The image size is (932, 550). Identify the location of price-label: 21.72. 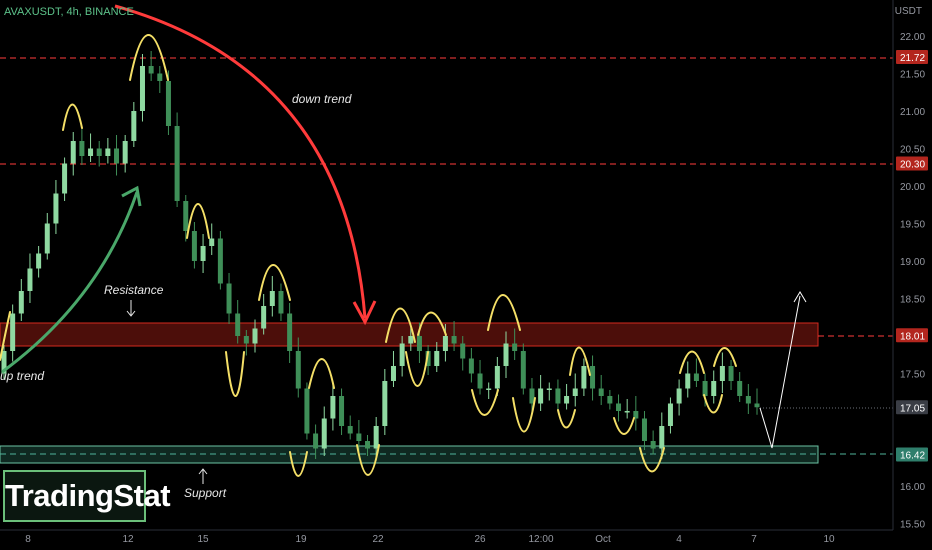
(912, 58).